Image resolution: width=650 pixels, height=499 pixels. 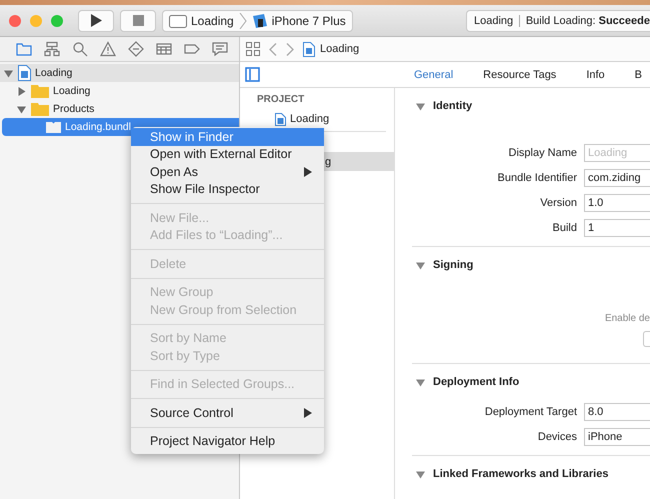 I want to click on build-status: Build Loading: Succeede, so click(x=588, y=20).